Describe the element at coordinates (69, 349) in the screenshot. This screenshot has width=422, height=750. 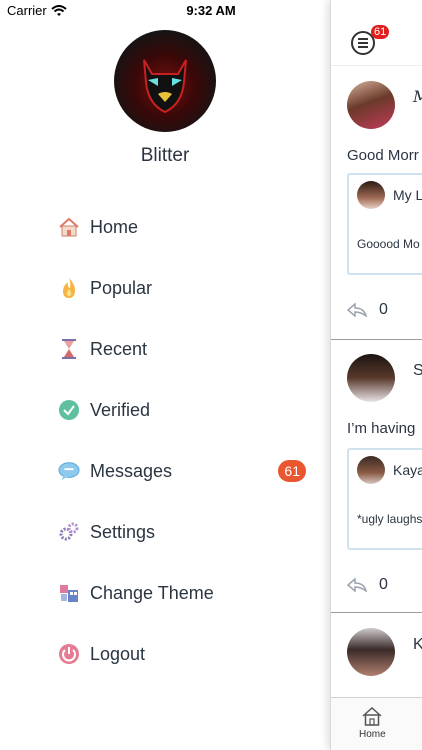
I see `hourglass-icon` at that location.